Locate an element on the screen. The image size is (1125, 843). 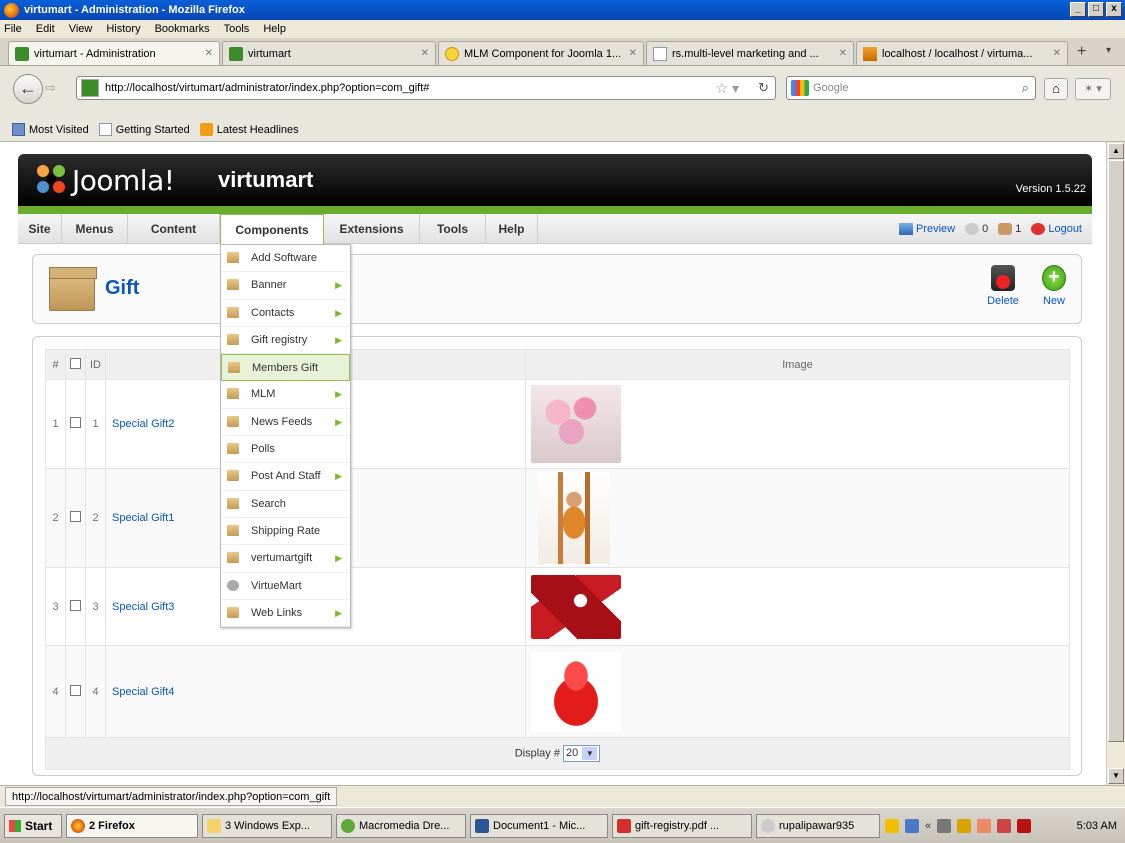
site-identity-icon is located at coordinates (90, 88).